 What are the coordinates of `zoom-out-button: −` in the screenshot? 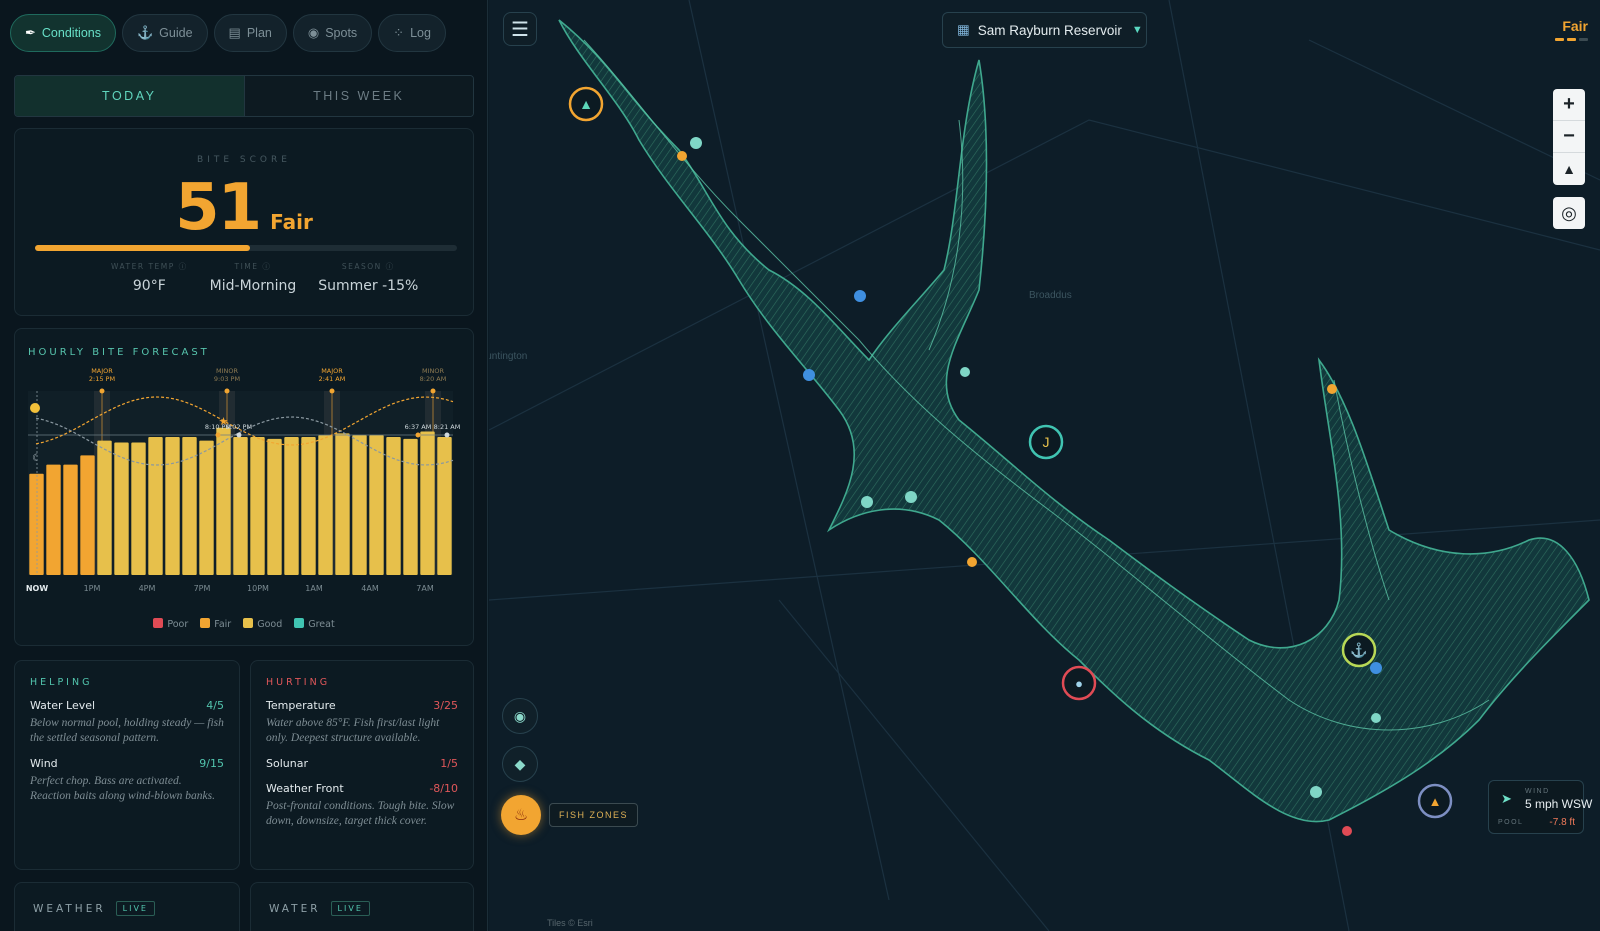 It's located at (1569, 137).